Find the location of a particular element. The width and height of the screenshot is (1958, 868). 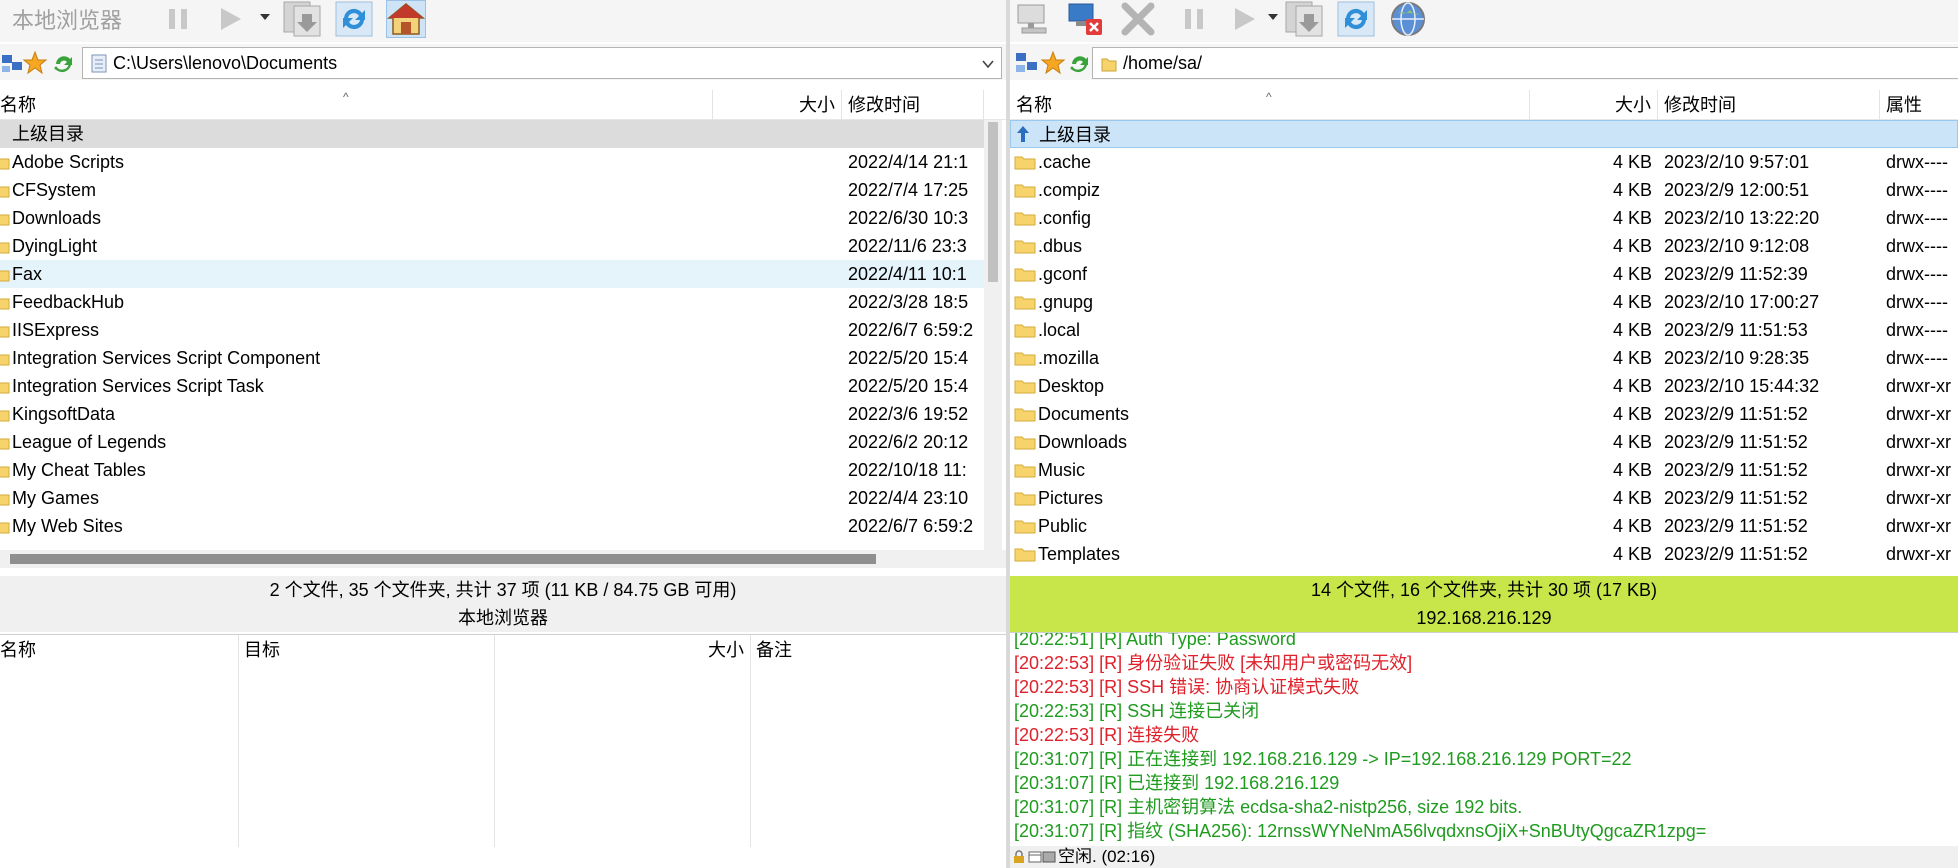

local-pane-label: 本地浏览器 is located at coordinates (503, 618).